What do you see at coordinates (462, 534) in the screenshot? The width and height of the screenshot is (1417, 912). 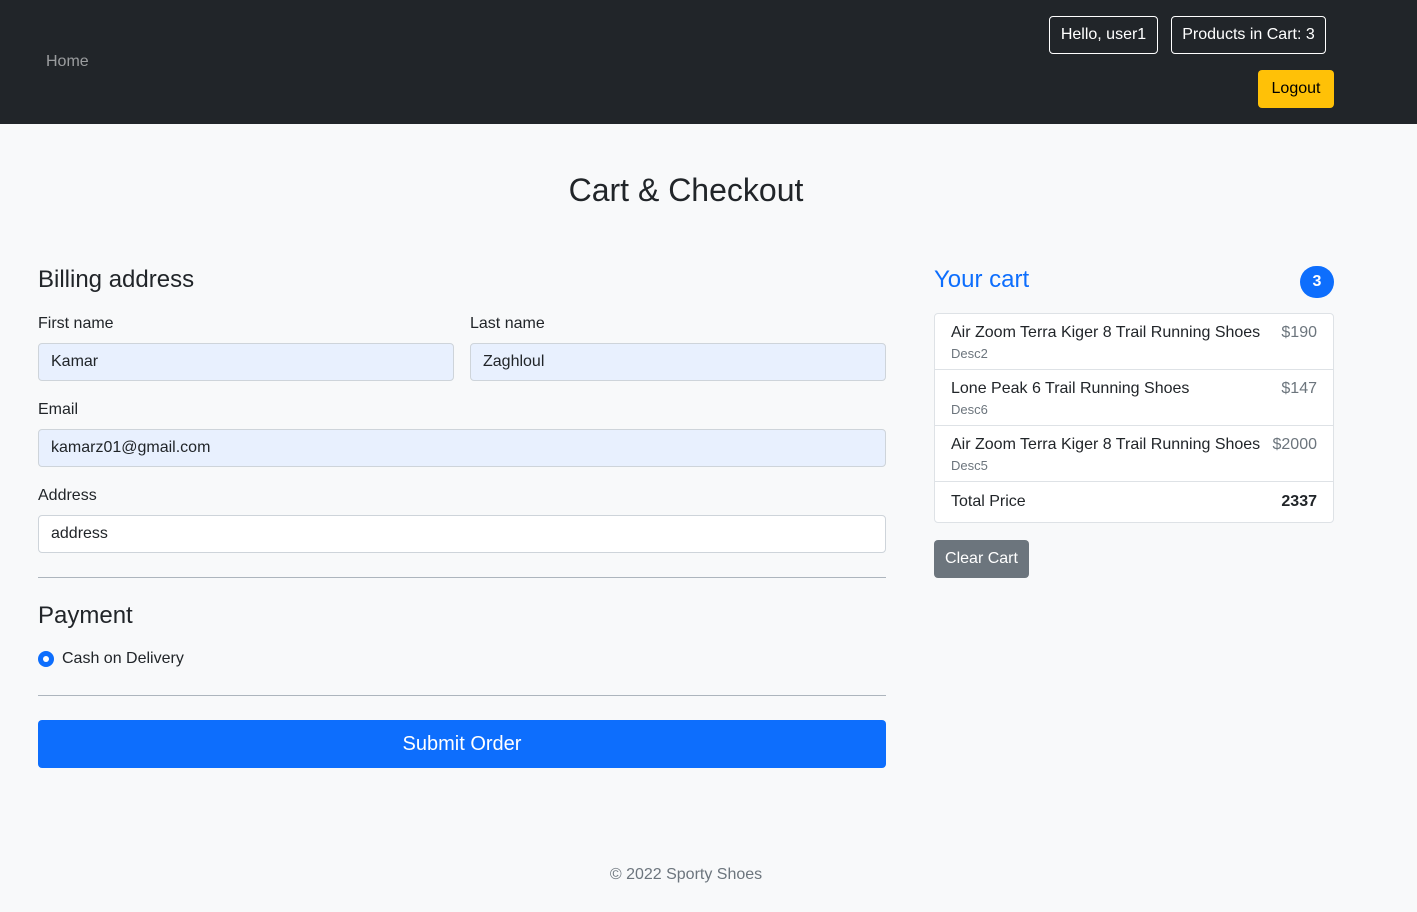 I see `address-input: address` at bounding box center [462, 534].